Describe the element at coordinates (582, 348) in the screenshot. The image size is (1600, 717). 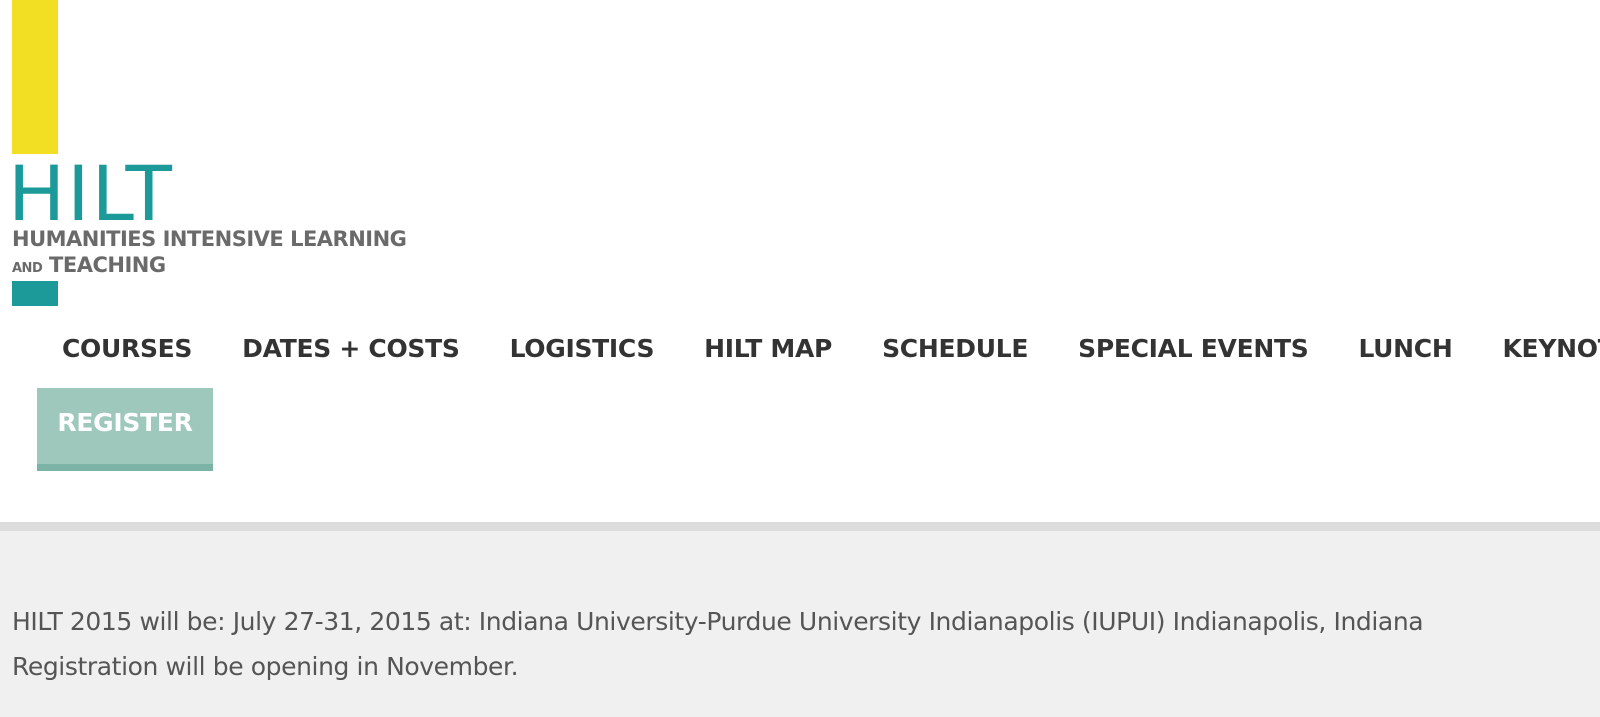
I see `nav-item-logistics: LOGISTICS` at that location.